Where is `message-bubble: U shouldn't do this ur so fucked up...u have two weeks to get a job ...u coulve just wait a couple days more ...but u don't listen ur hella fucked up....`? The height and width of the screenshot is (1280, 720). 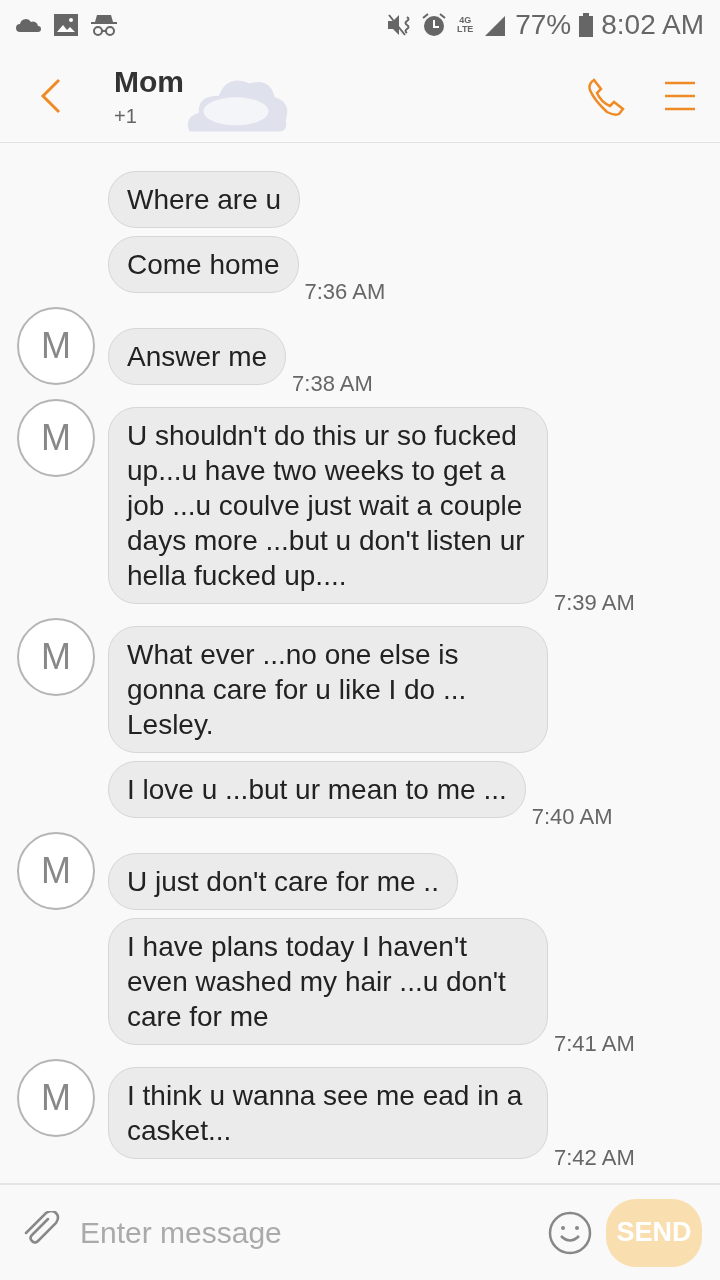 message-bubble: U shouldn't do this ur so fucked up...u have two weeks to get a job ...u coulve just wait a couple days more ...but u don't listen ur hella fucked up.... is located at coordinates (328, 505).